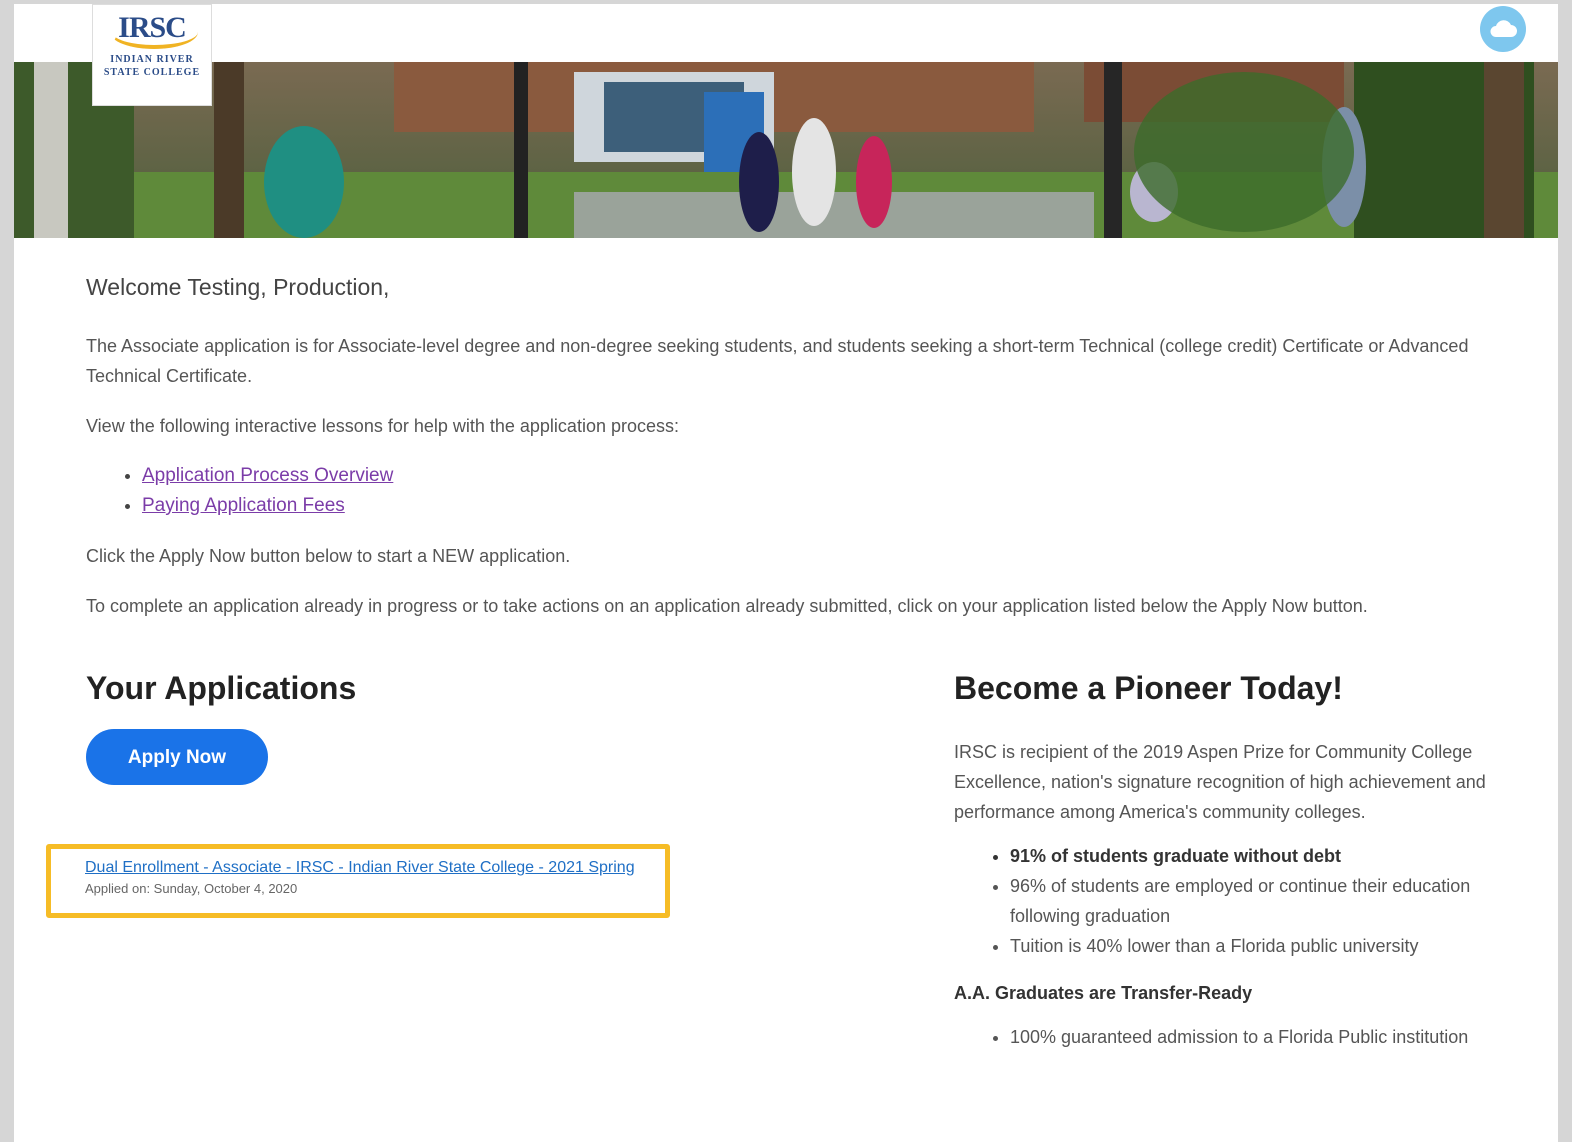 The image size is (1572, 1142). Describe the element at coordinates (1262, 856) in the screenshot. I see `list-item: 91% of students graduate without debt` at that location.